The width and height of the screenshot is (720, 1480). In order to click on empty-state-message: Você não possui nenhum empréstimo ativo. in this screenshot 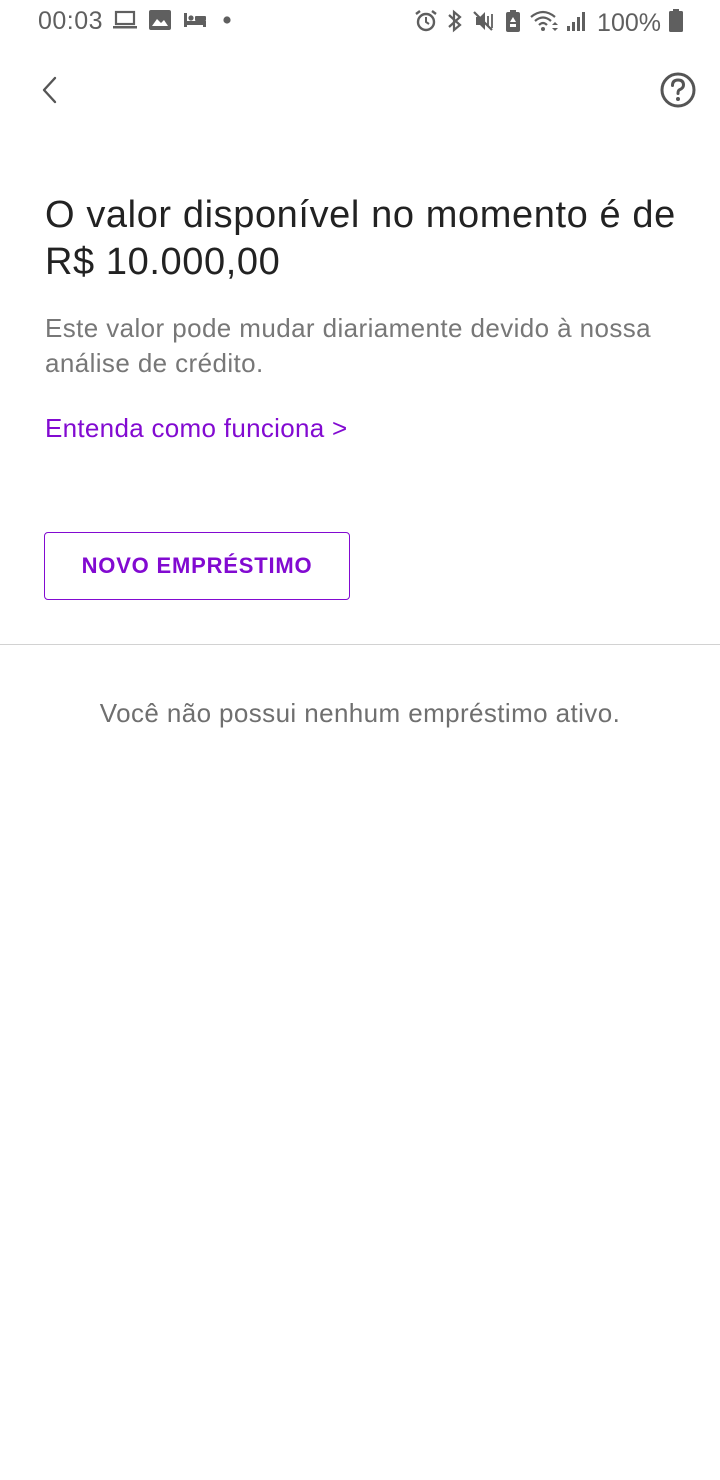, I will do `click(360, 713)`.